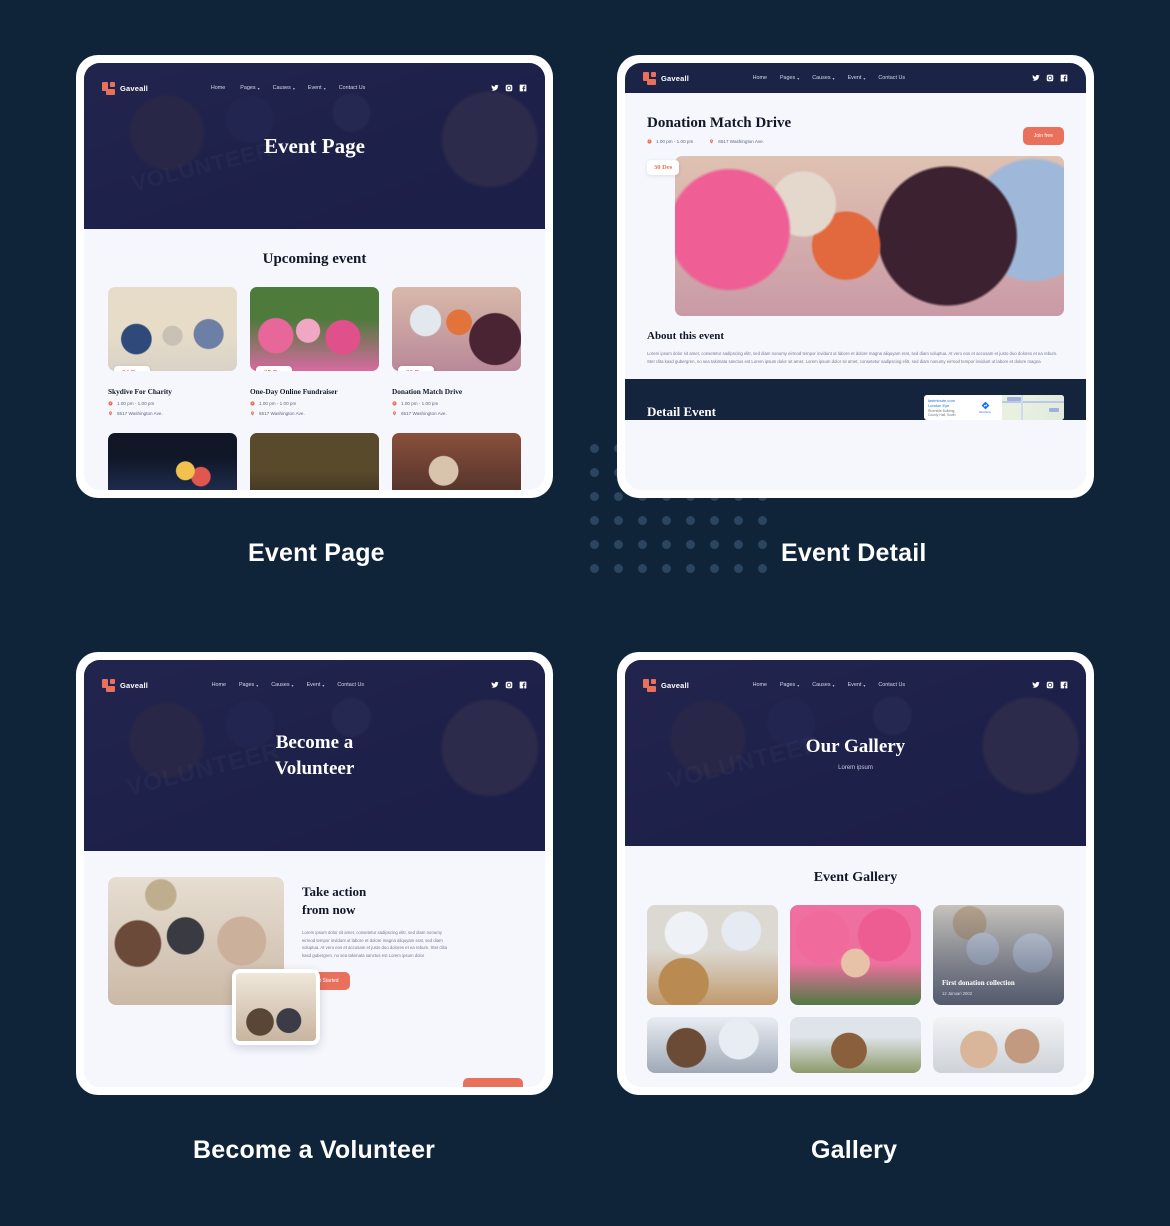 This screenshot has width=1170, height=1226. Describe the element at coordinates (854, 553) in the screenshot. I see `mockup-caption-event-detail: Event Detail` at that location.